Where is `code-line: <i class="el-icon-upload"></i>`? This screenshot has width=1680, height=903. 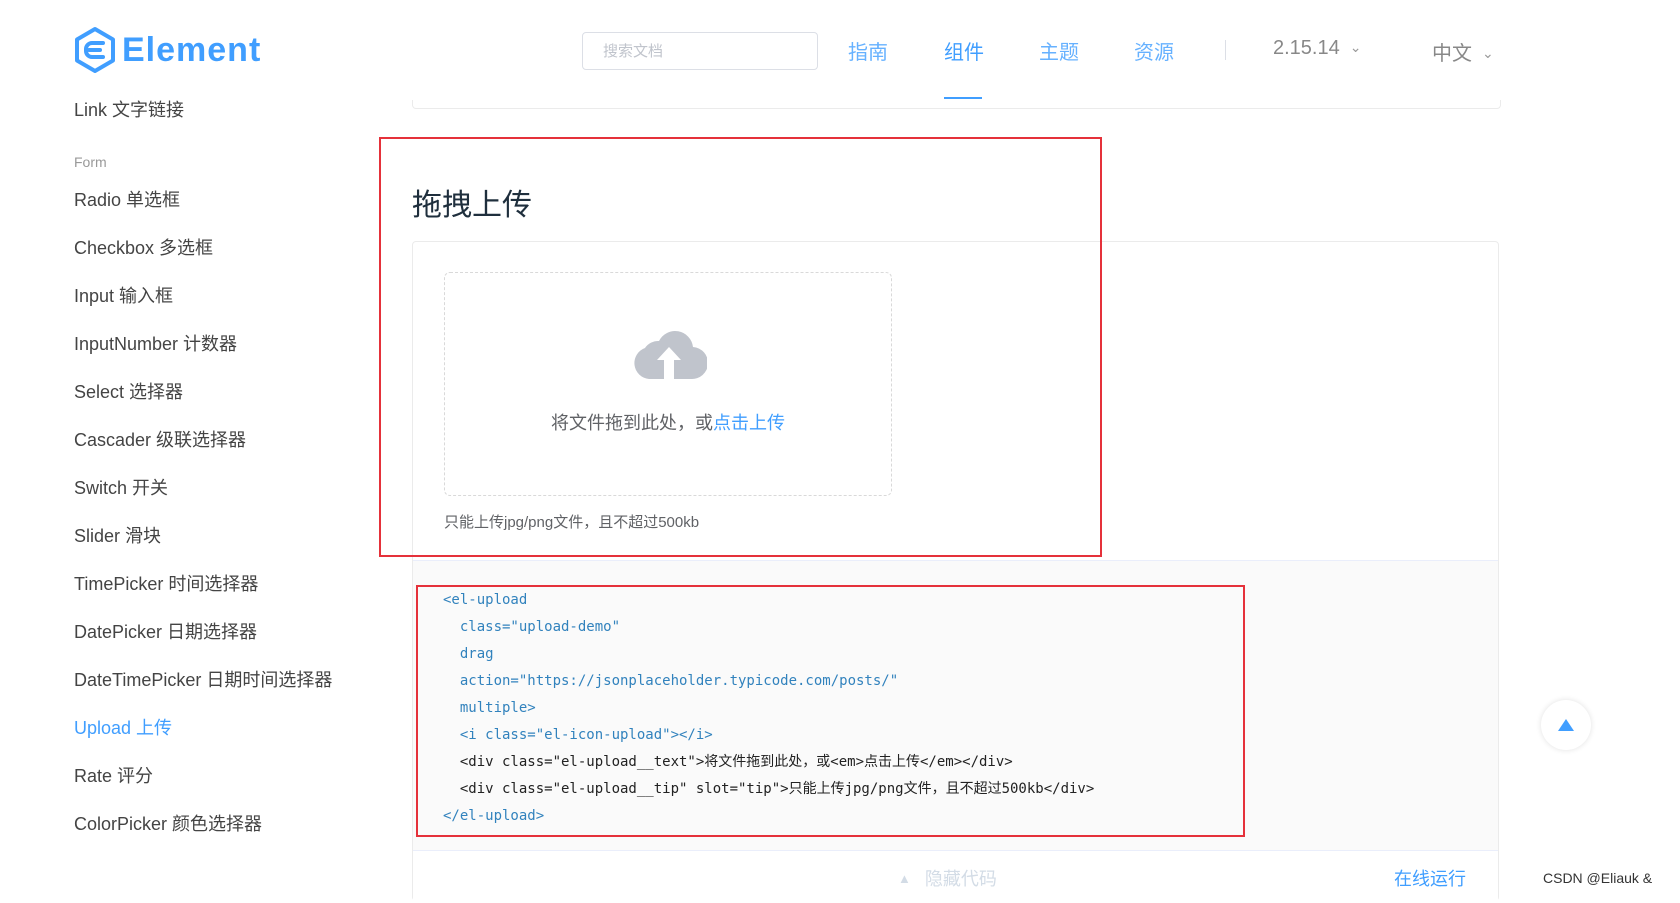
code-line: <i class="el-icon-upload"></i> is located at coordinates (578, 735).